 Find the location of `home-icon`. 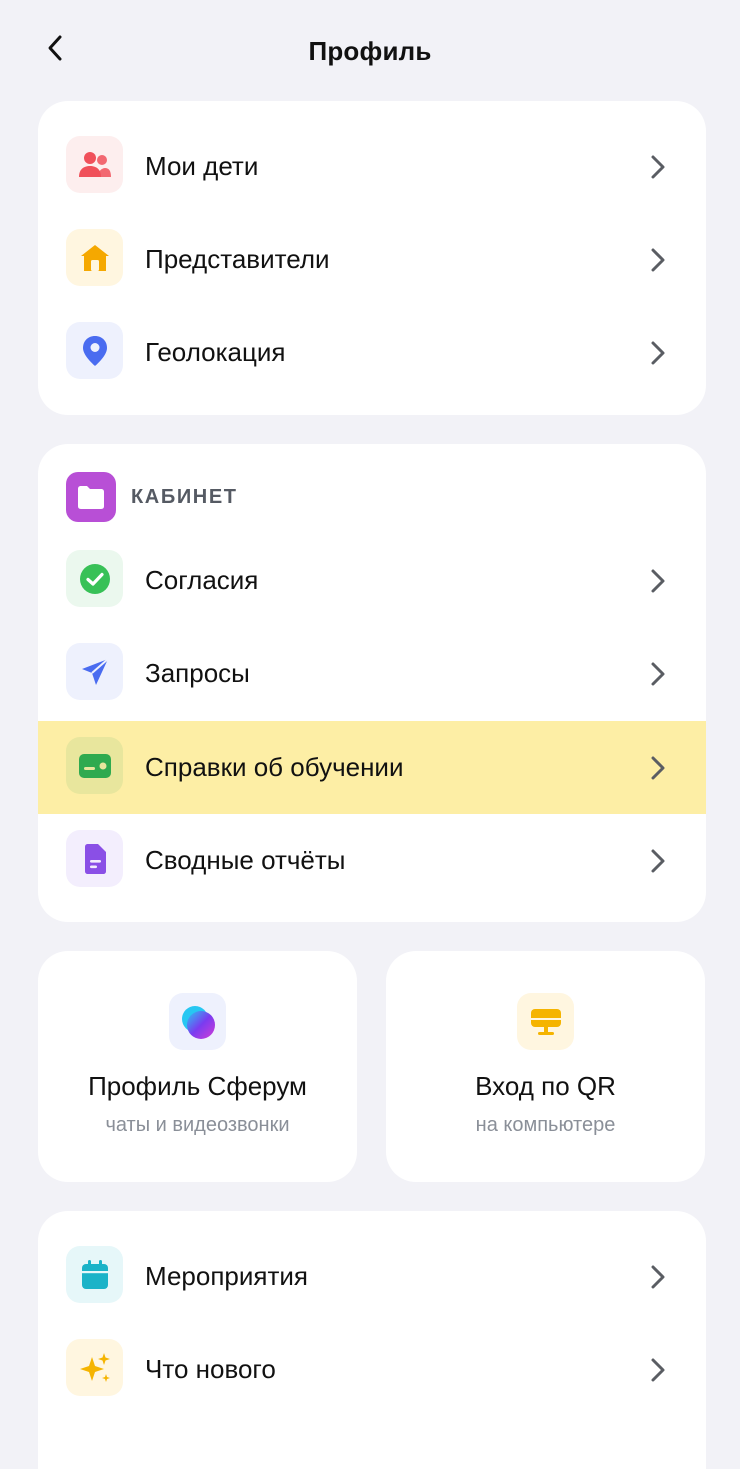

home-icon is located at coordinates (94, 257).